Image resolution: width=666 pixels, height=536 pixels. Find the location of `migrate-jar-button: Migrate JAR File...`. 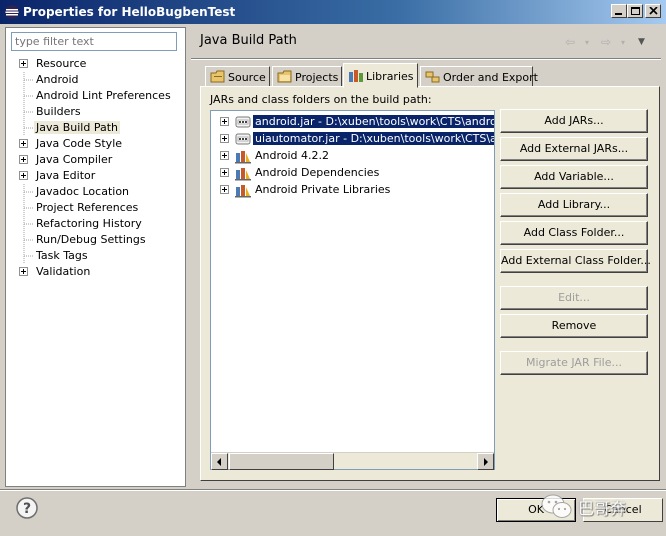

migrate-jar-button: Migrate JAR File... is located at coordinates (574, 363).